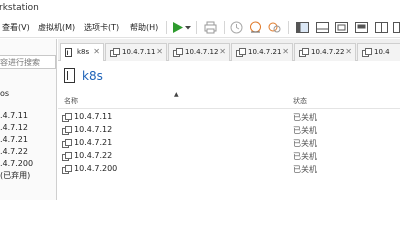 The height and width of the screenshot is (240, 400). What do you see at coordinates (177, 27) in the screenshot?
I see `play-icon` at bounding box center [177, 27].